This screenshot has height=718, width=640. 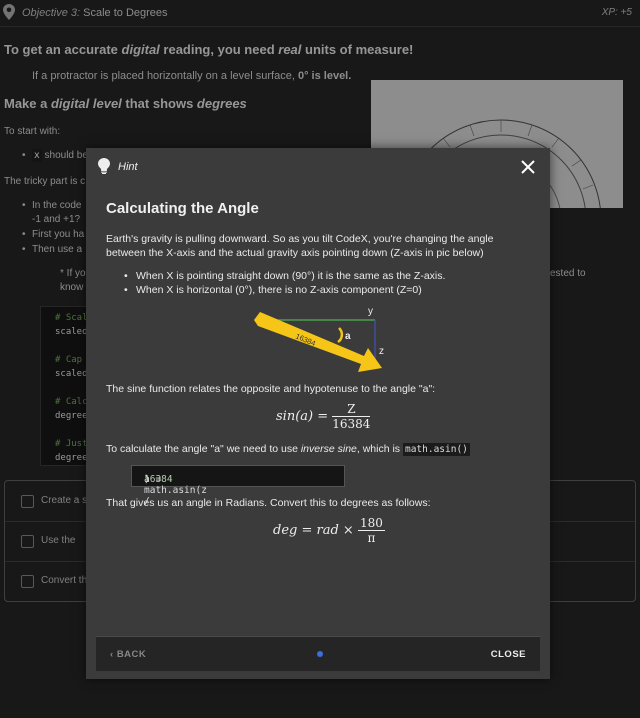 What do you see at coordinates (381, 351) in the screenshot?
I see `z-axis-label: z` at bounding box center [381, 351].